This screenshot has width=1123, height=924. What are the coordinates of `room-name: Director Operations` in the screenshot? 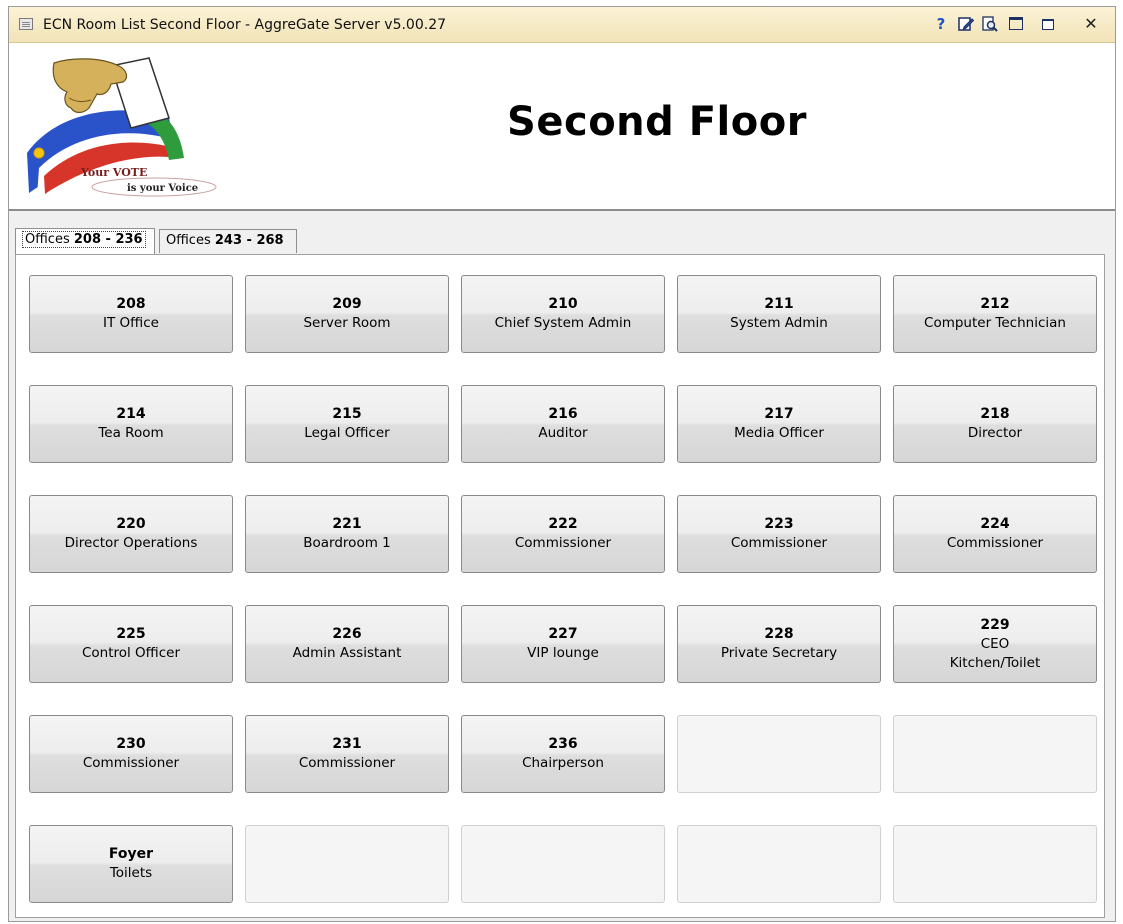 It's located at (131, 543).